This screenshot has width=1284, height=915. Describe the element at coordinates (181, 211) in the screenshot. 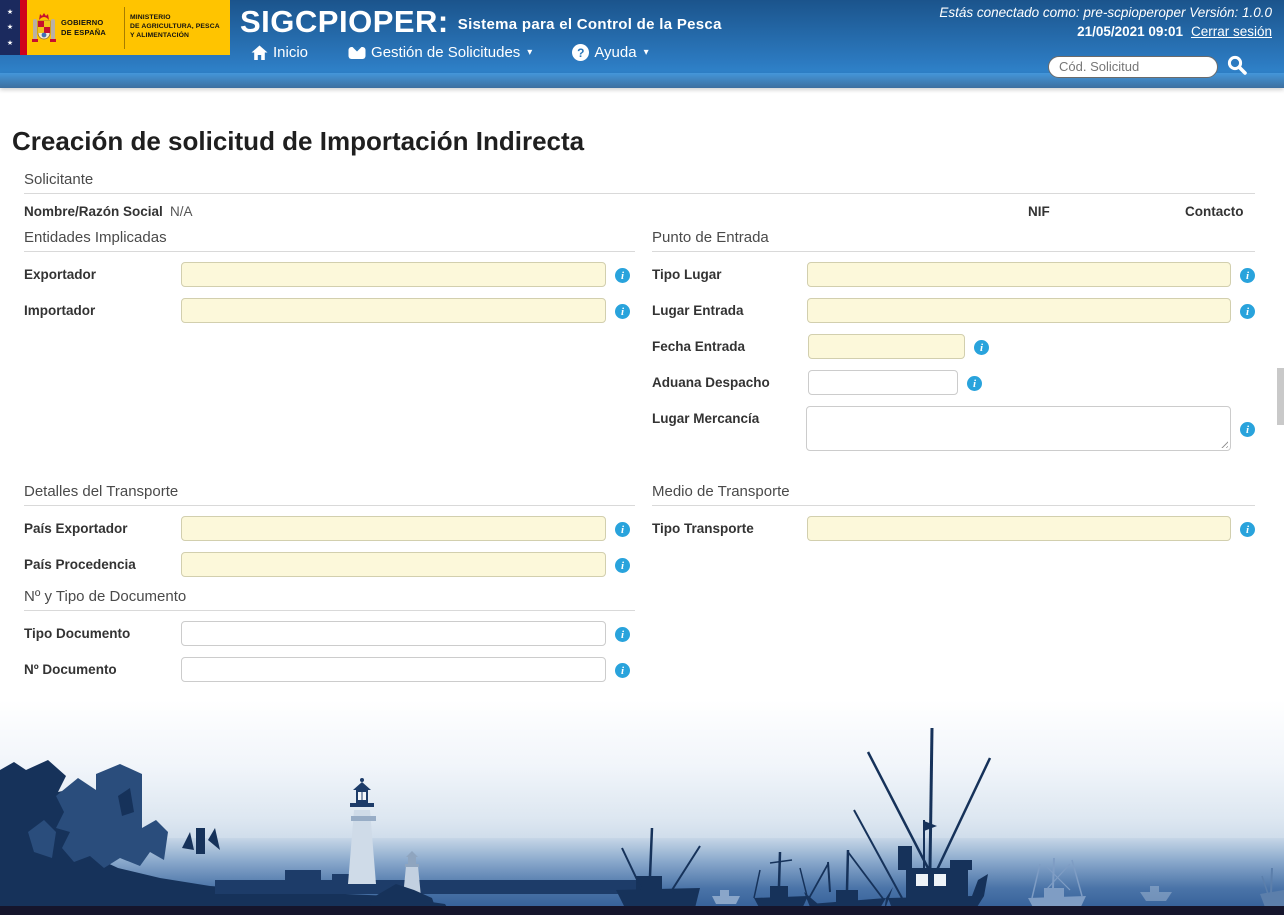

I see `nombre-razon-social-value: N/A` at that location.